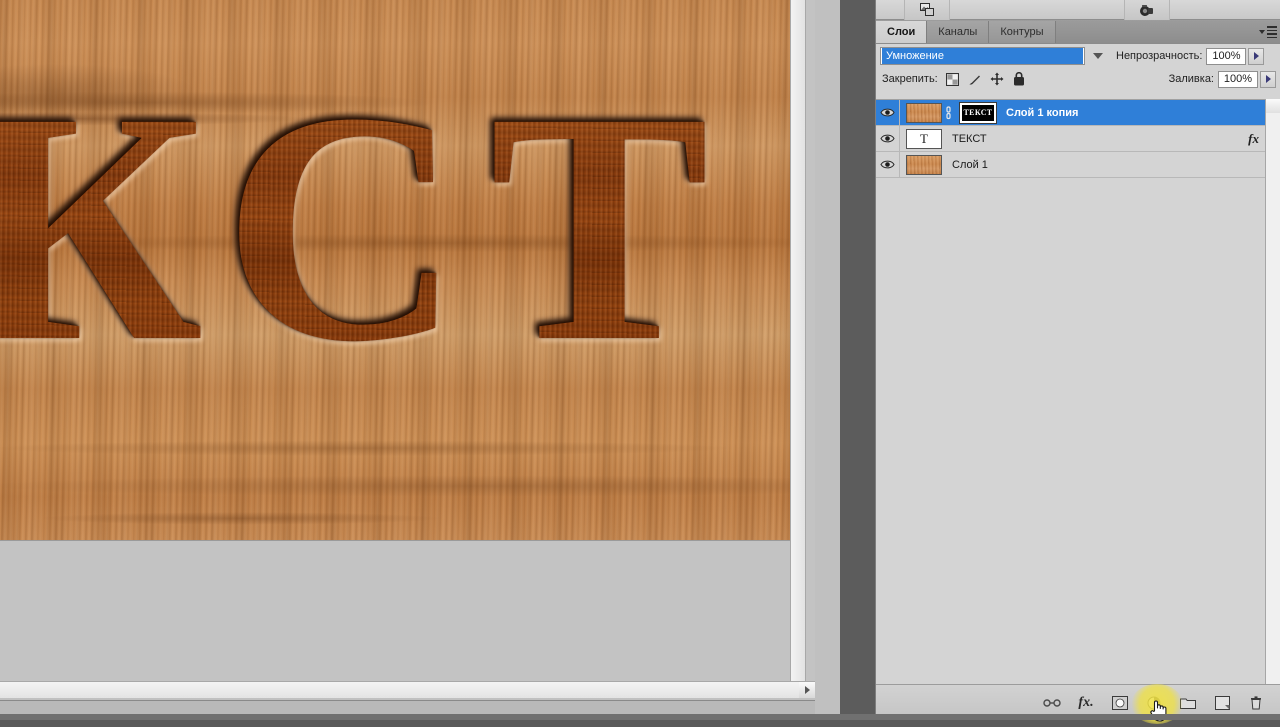  I want to click on fill-label: Заливка:, so click(1191, 79).